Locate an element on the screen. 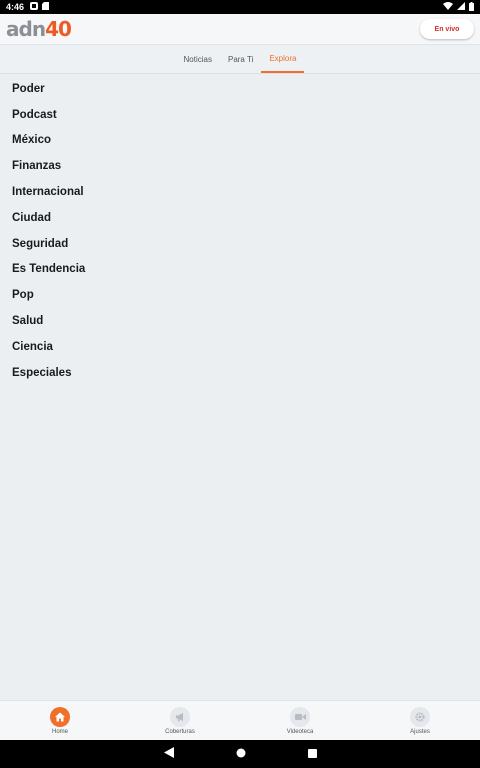  nav-coberturas: Coberturas is located at coordinates (180, 720).